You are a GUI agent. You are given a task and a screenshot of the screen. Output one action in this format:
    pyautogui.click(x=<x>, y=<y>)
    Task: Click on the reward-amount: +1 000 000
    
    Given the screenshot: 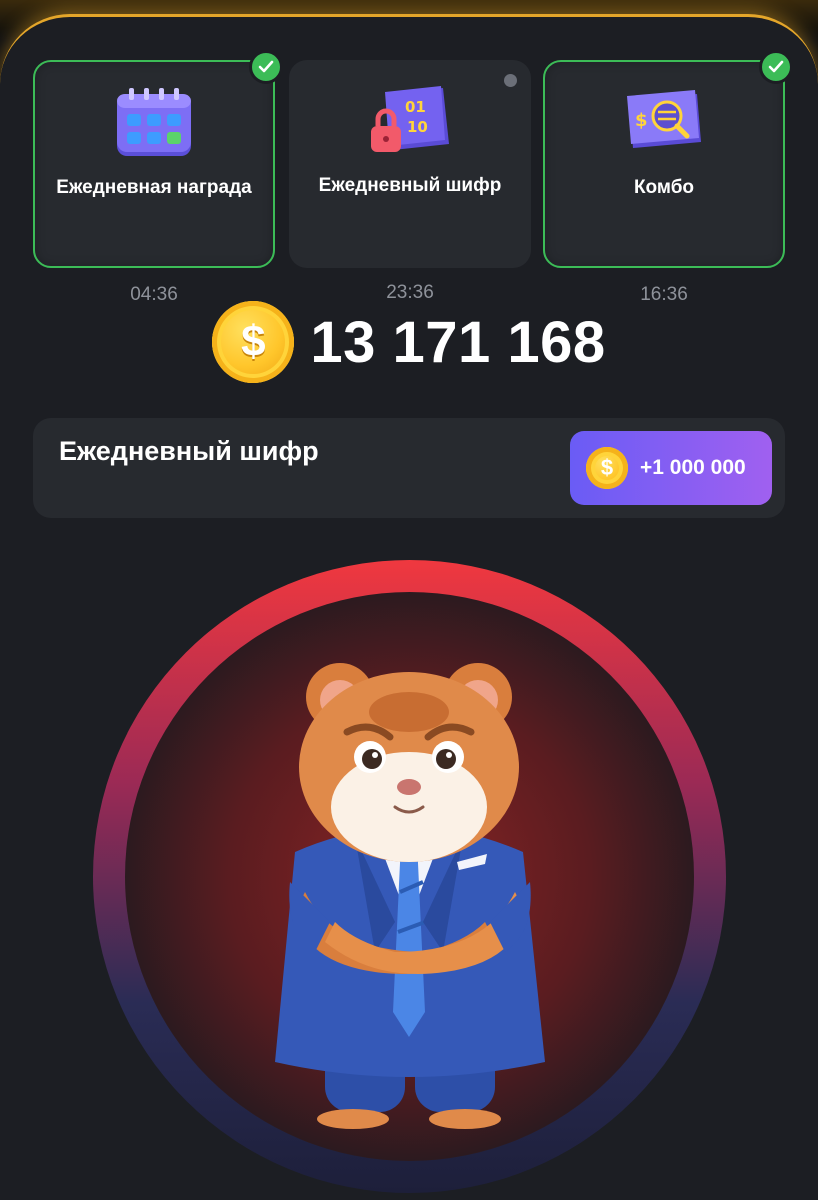 What is the action you would take?
    pyautogui.click(x=693, y=467)
    